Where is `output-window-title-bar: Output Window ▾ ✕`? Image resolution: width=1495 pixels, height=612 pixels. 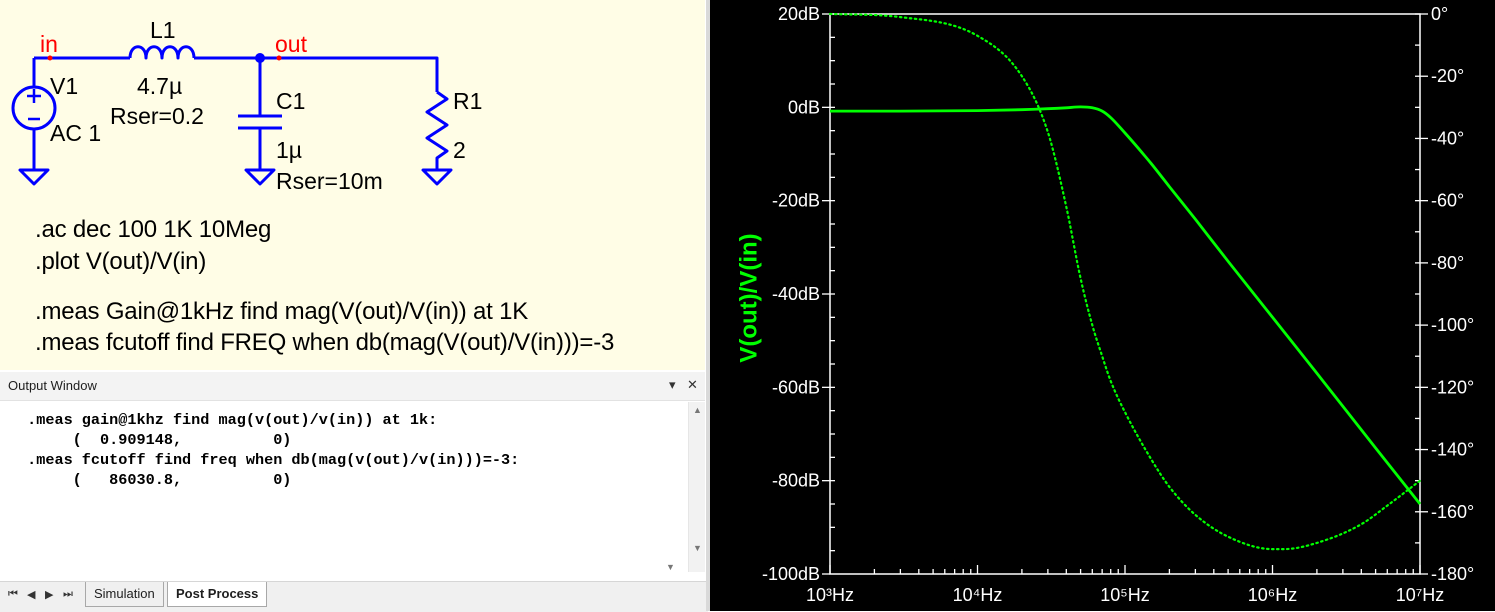 output-window-title-bar: Output Window ▾ ✕ is located at coordinates (352, 386).